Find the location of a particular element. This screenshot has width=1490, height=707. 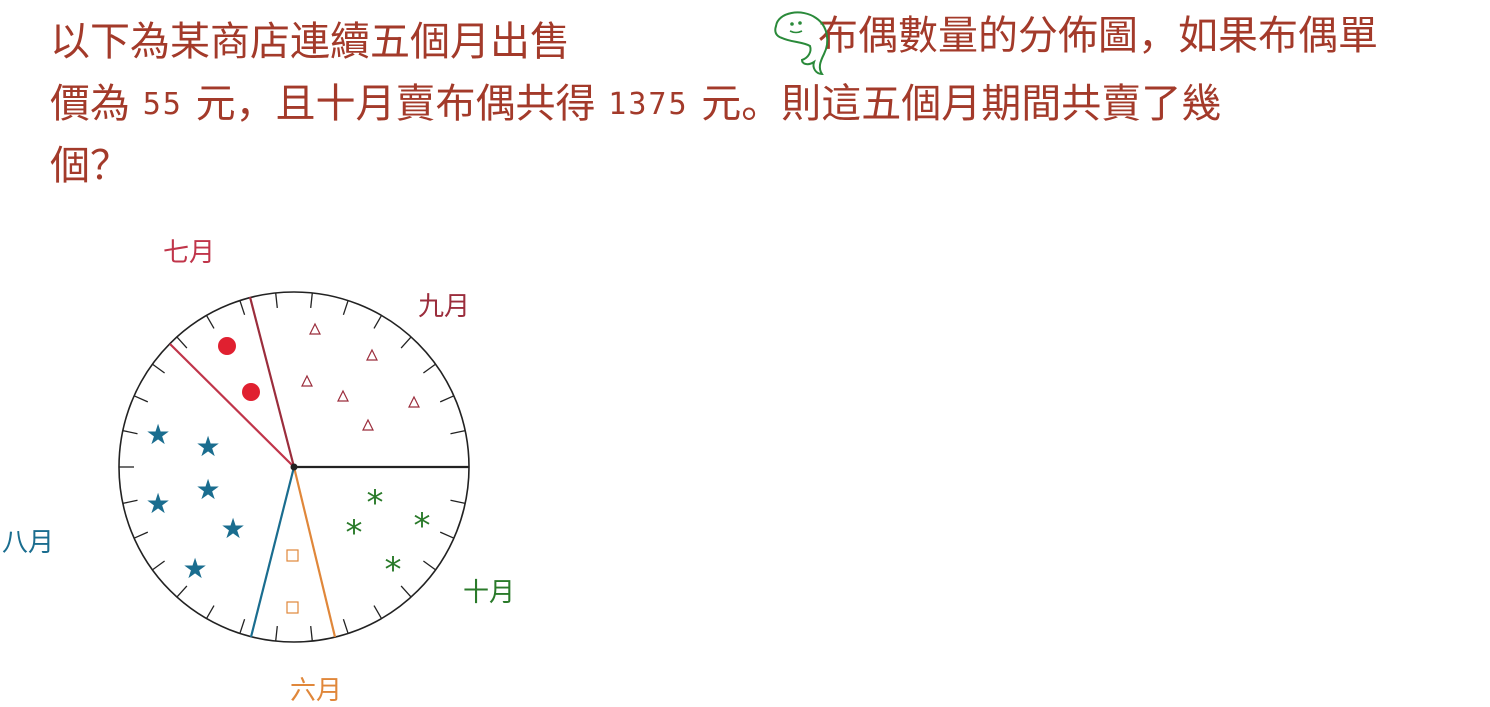

question-line-3-text: 個？ is located at coordinates (90, 166).